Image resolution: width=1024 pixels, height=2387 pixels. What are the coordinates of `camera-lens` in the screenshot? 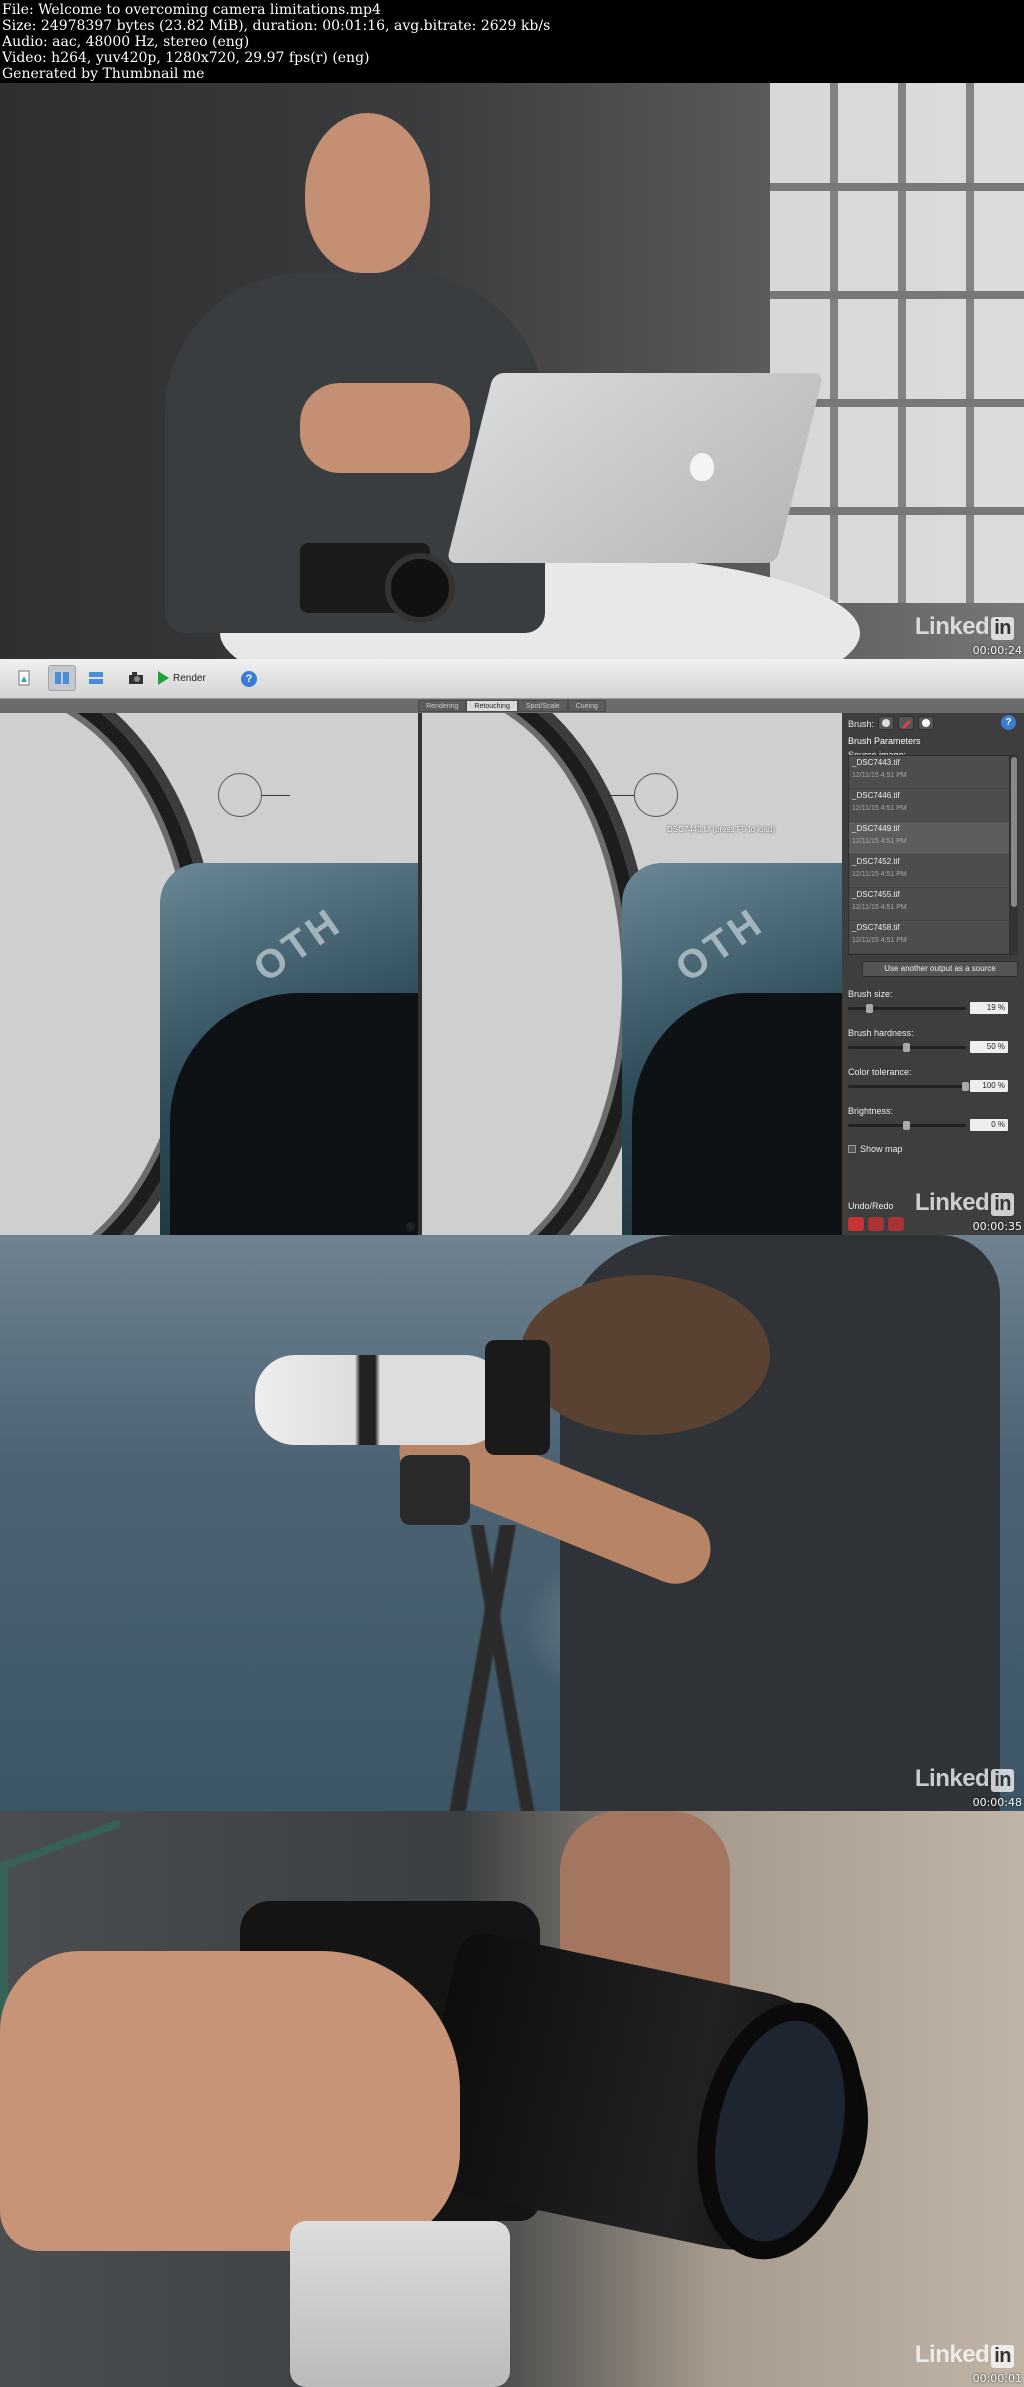 It's located at (420, 588).